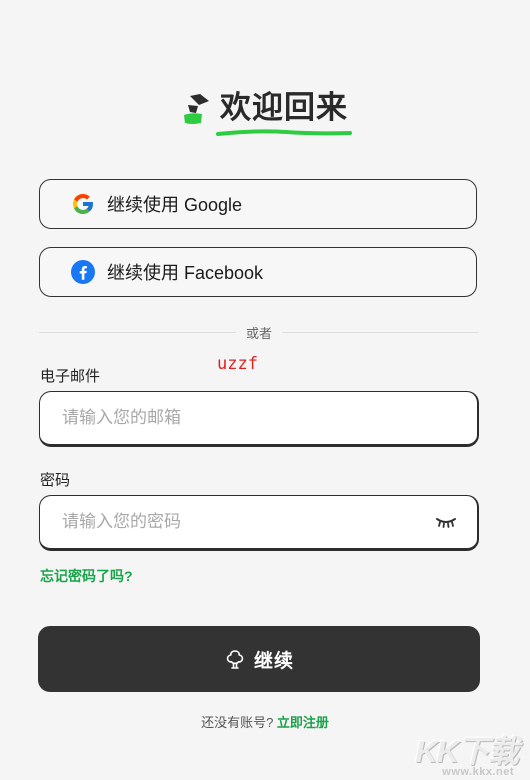 Image resolution: width=530 pixels, height=780 pixels. Describe the element at coordinates (284, 107) in the screenshot. I see `page-title: 欢迎回来` at that location.